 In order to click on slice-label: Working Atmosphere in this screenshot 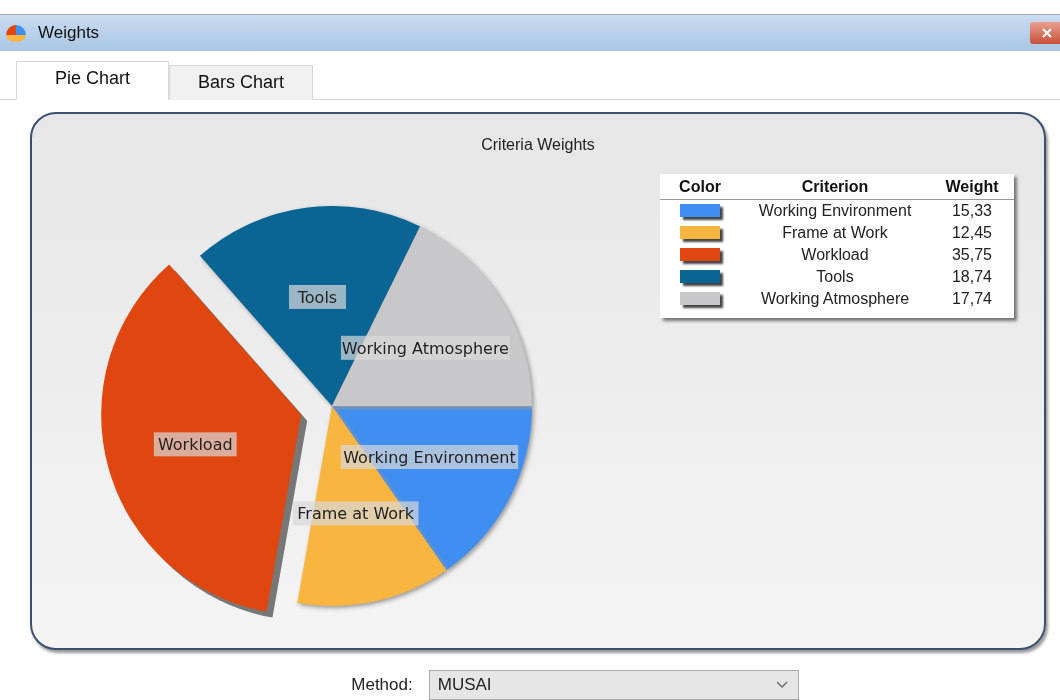, I will do `click(425, 347)`.